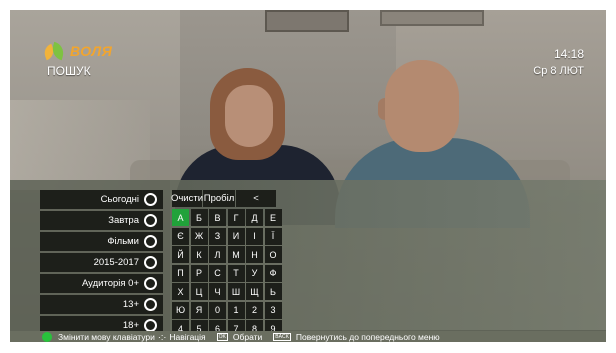 The image size is (616, 353). Describe the element at coordinates (180, 310) in the screenshot. I see `key-30: Ю` at that location.